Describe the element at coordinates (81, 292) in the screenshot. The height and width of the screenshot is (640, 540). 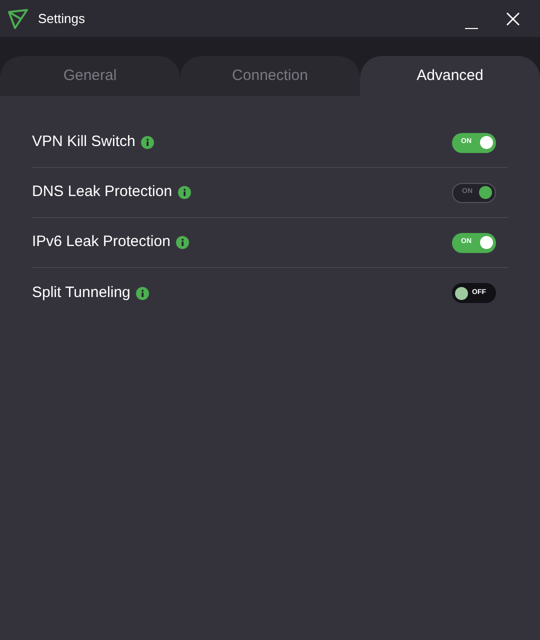
I see `setting-label: Split Tunneling` at that location.